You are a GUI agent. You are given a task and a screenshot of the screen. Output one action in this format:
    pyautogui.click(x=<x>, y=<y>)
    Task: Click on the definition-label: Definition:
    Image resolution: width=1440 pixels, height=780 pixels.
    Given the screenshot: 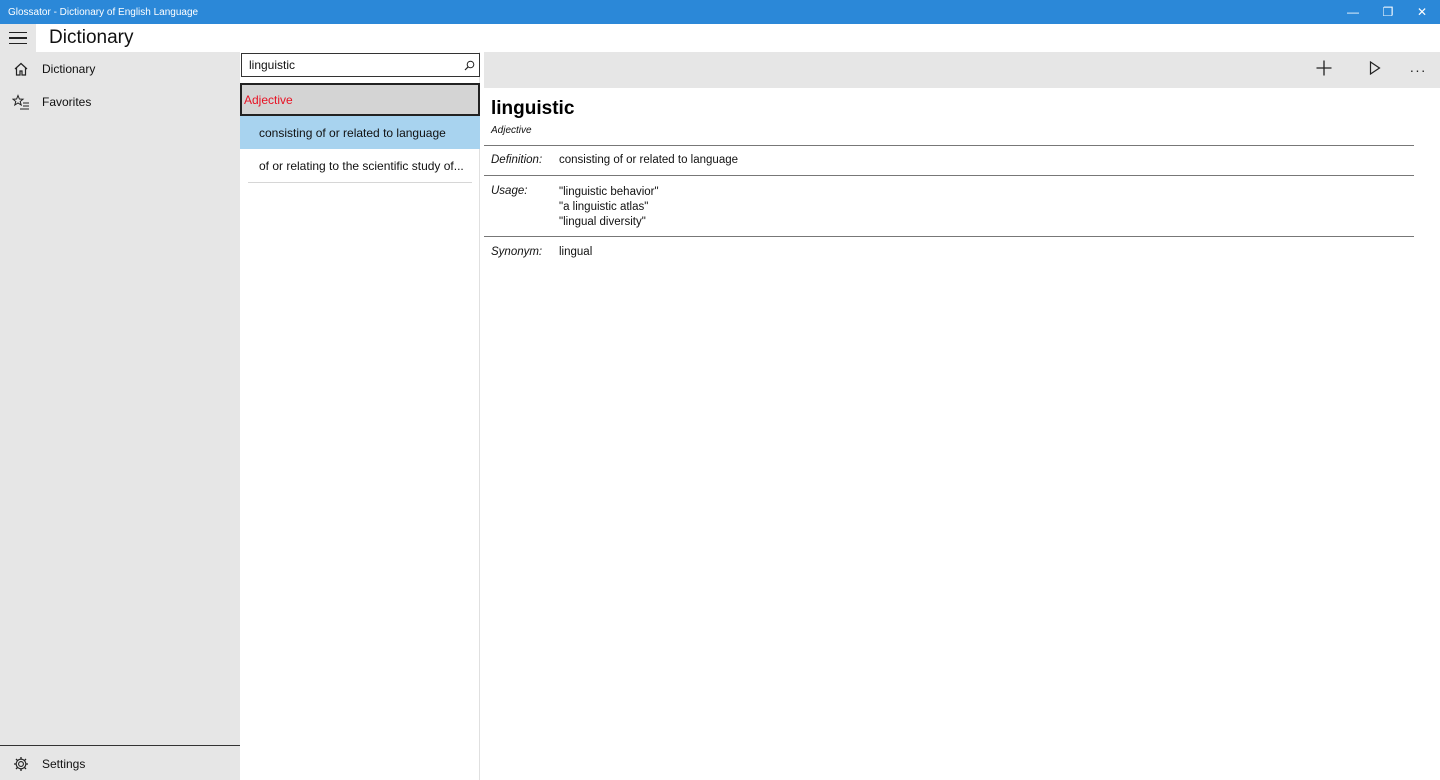 What is the action you would take?
    pyautogui.click(x=517, y=160)
    